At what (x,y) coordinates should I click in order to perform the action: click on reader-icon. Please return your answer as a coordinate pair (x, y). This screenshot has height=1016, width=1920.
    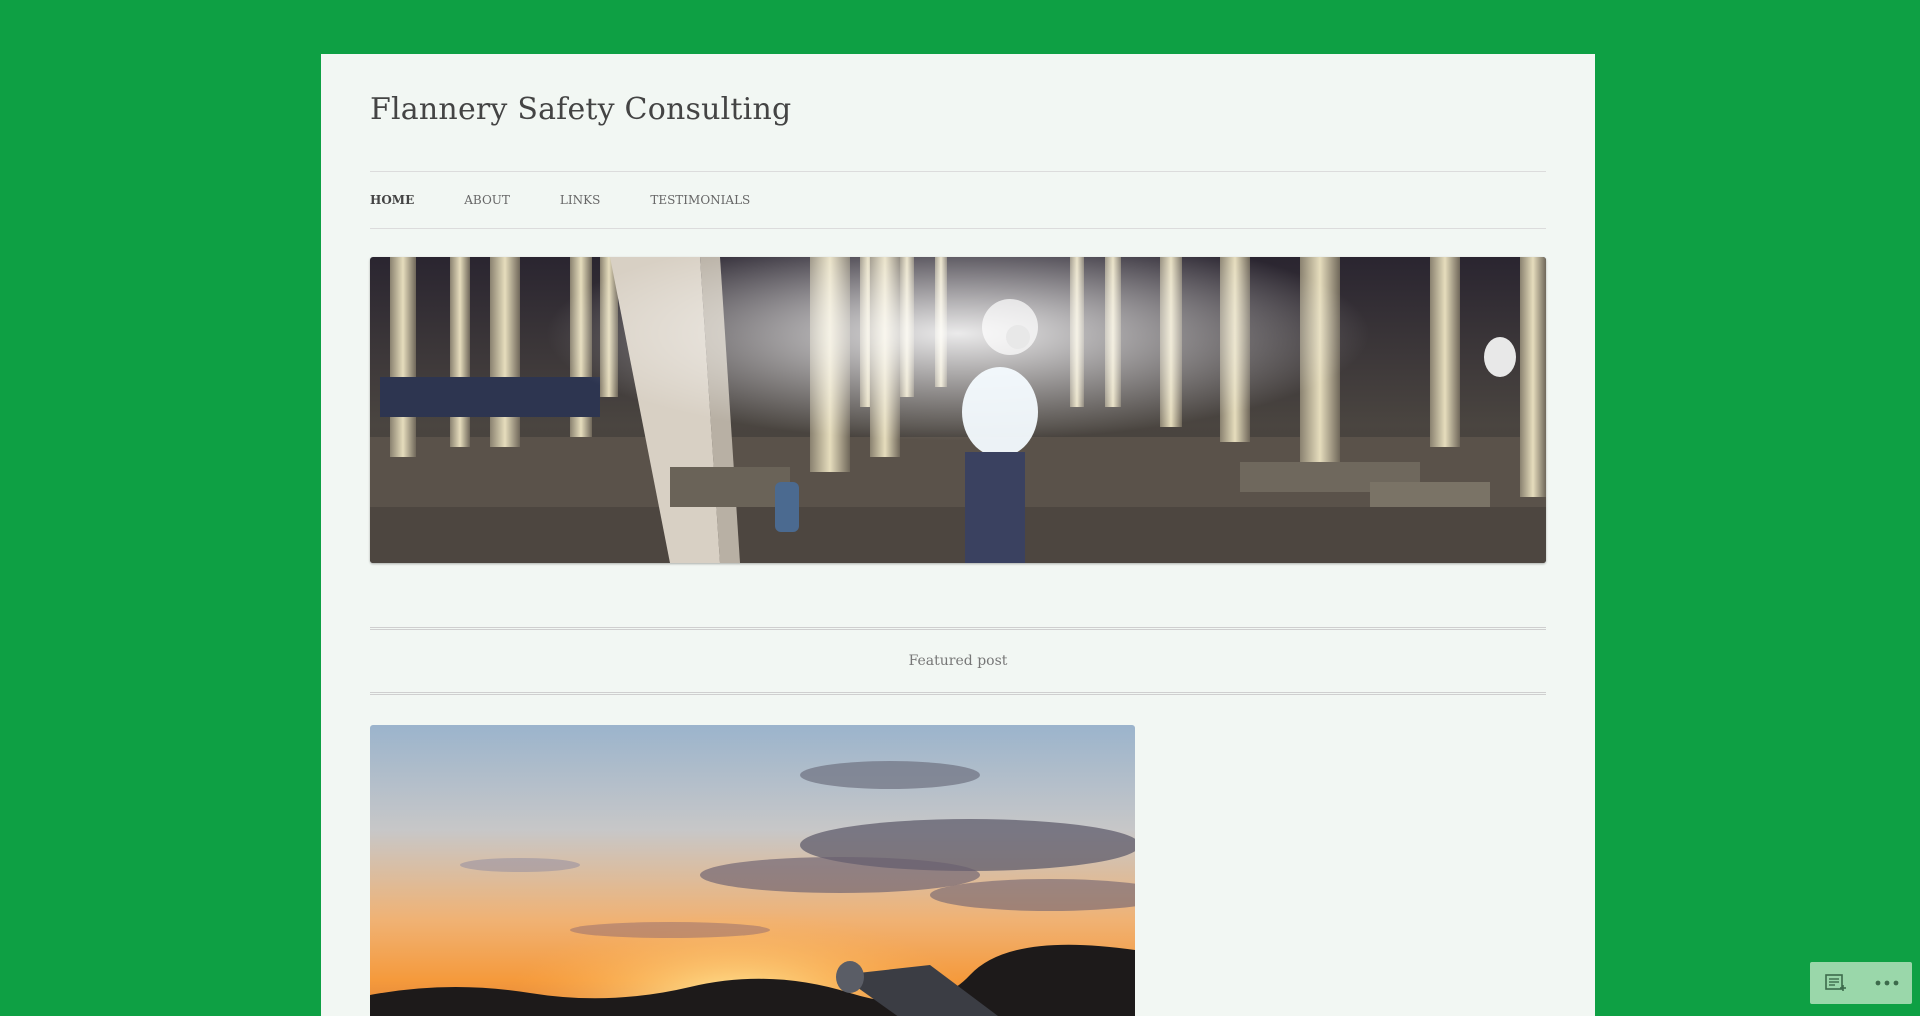
    Looking at the image, I should click on (1836, 983).